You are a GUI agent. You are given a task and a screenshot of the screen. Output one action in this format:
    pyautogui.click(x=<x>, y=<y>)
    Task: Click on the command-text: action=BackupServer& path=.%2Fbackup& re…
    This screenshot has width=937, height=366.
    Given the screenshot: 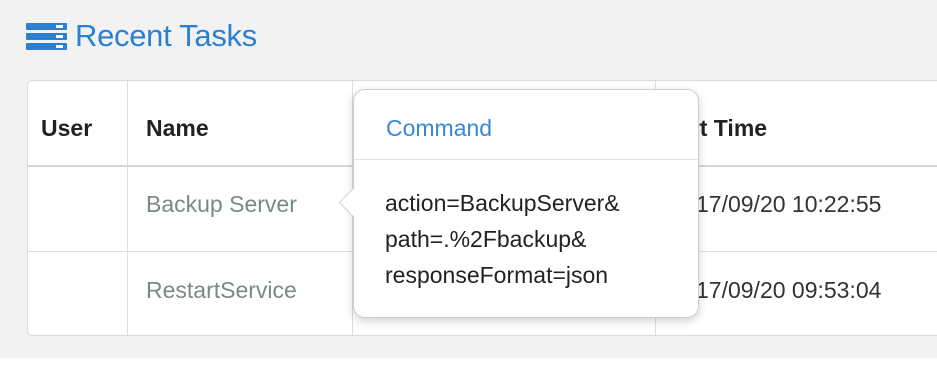 What is the action you would take?
    pyautogui.click(x=502, y=239)
    